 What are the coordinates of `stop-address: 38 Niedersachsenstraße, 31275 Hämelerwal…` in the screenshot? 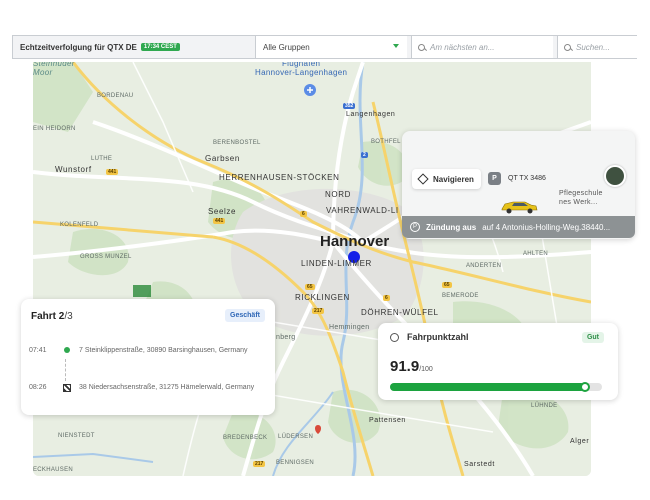 It's located at (167, 387).